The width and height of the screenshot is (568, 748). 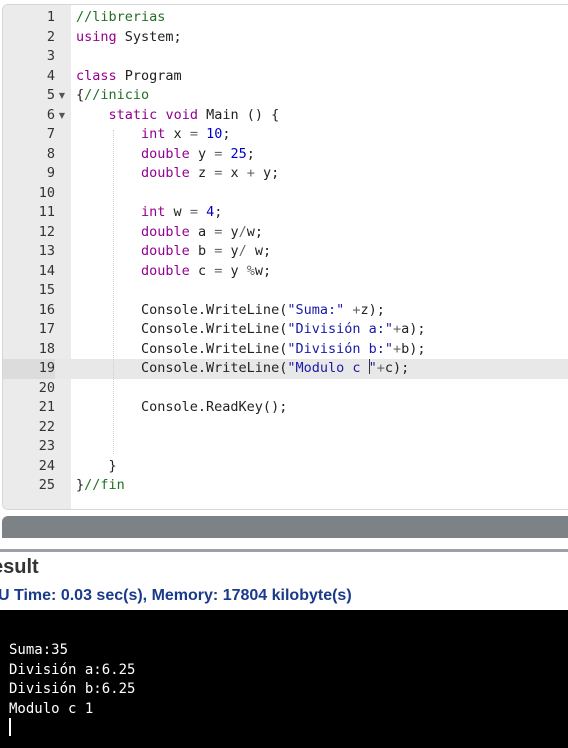 I want to click on line-number: 13, so click(x=46, y=251).